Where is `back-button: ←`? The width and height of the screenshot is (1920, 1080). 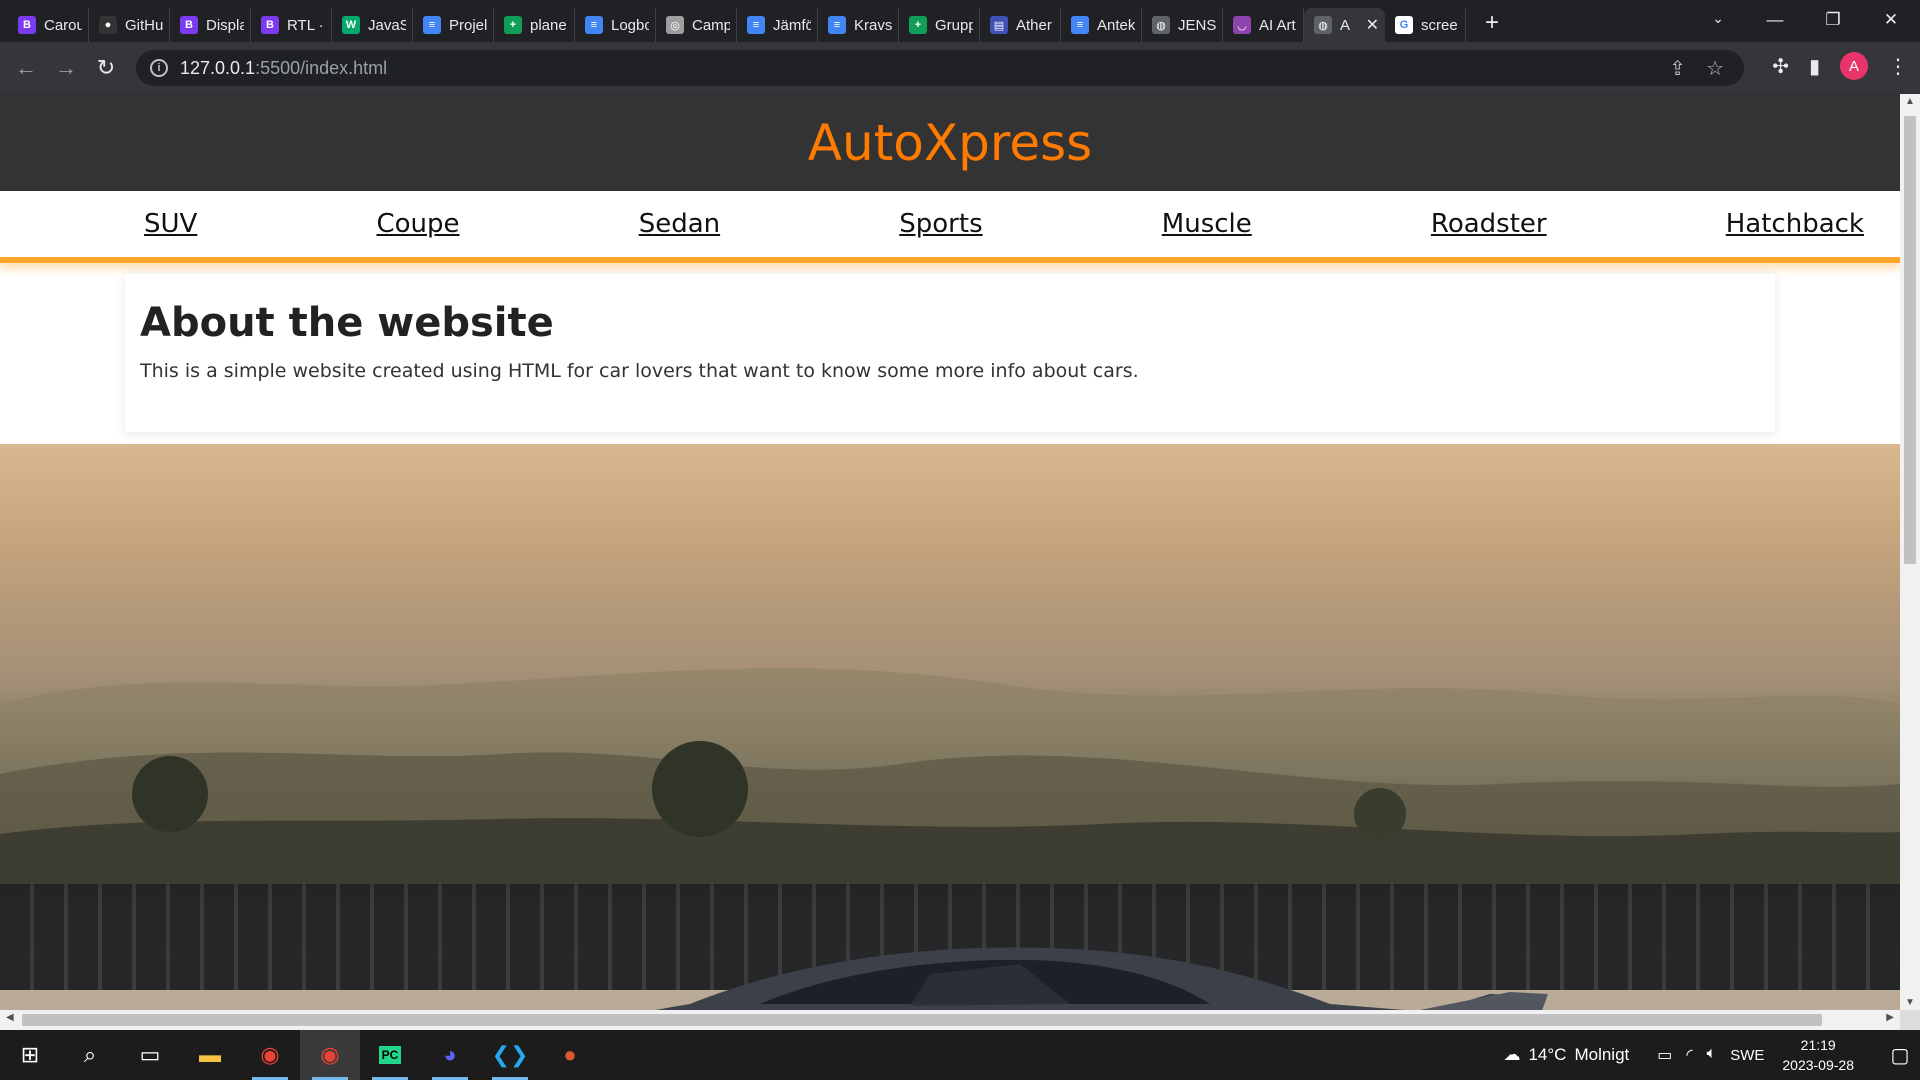 back-button: ← is located at coordinates (26, 68).